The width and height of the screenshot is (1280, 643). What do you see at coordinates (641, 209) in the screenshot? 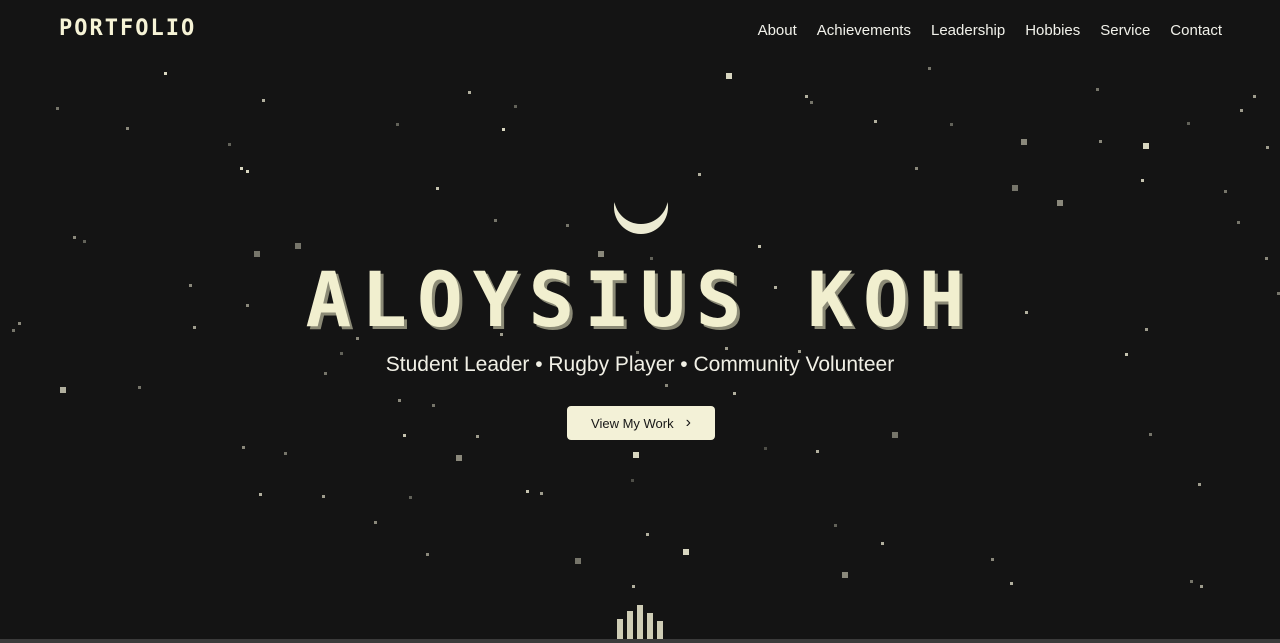
I see `crescent-moon-icon` at bounding box center [641, 209].